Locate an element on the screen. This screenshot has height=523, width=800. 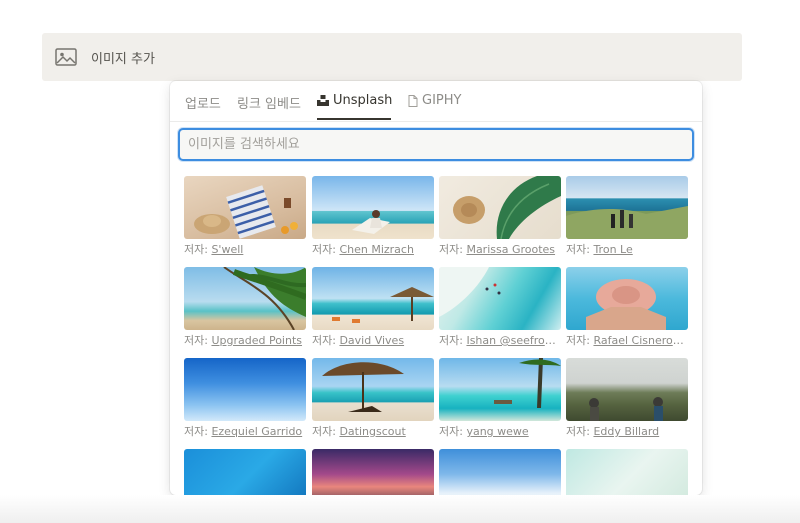
image-credit: 저자: Upgraded Points is located at coordinates (245, 340).